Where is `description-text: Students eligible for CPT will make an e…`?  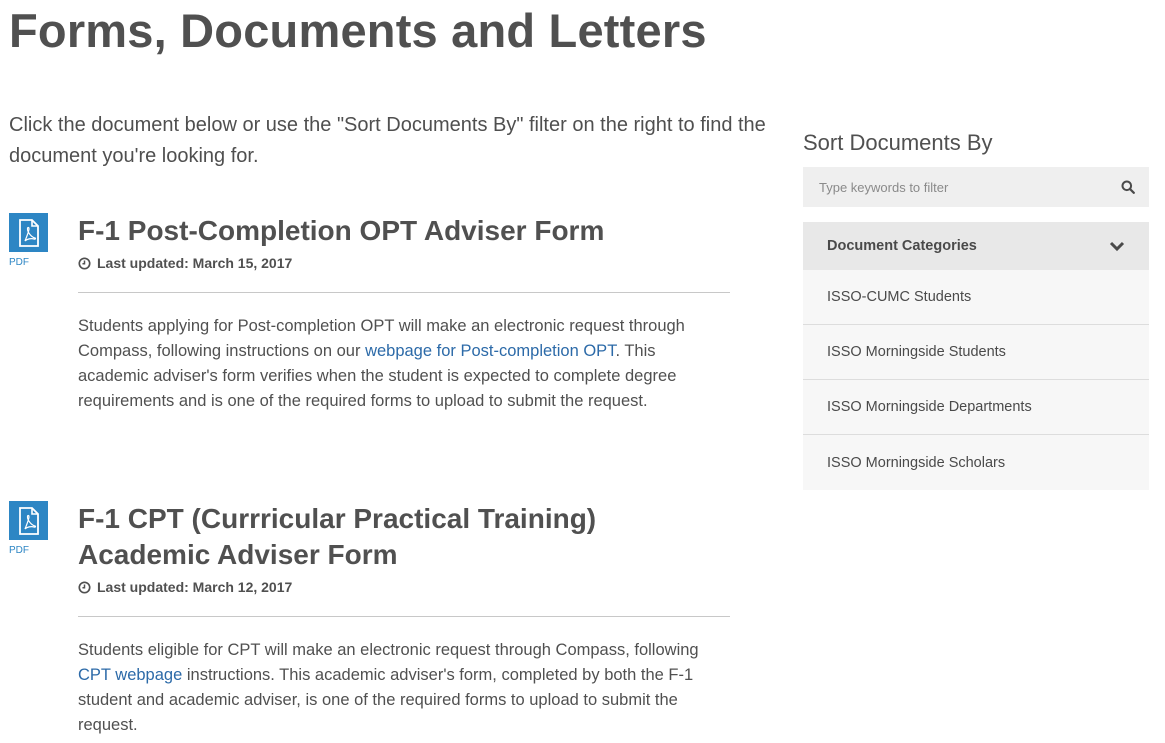
description-text: Students eligible for CPT will make an e… is located at coordinates (388, 650).